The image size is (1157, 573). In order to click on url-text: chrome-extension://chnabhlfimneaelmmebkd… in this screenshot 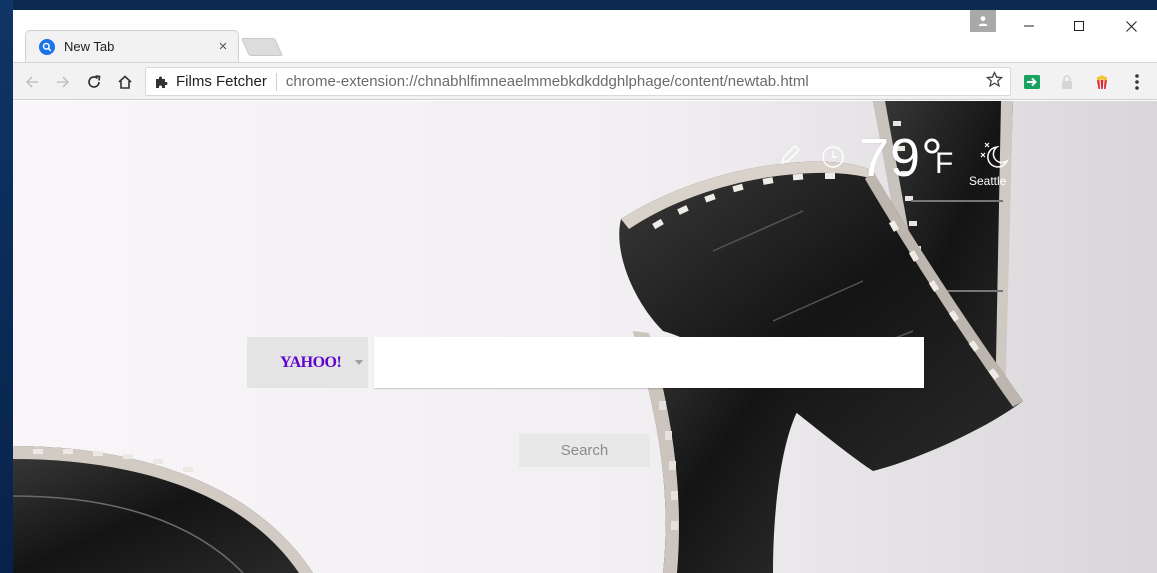, I will do `click(634, 81)`.